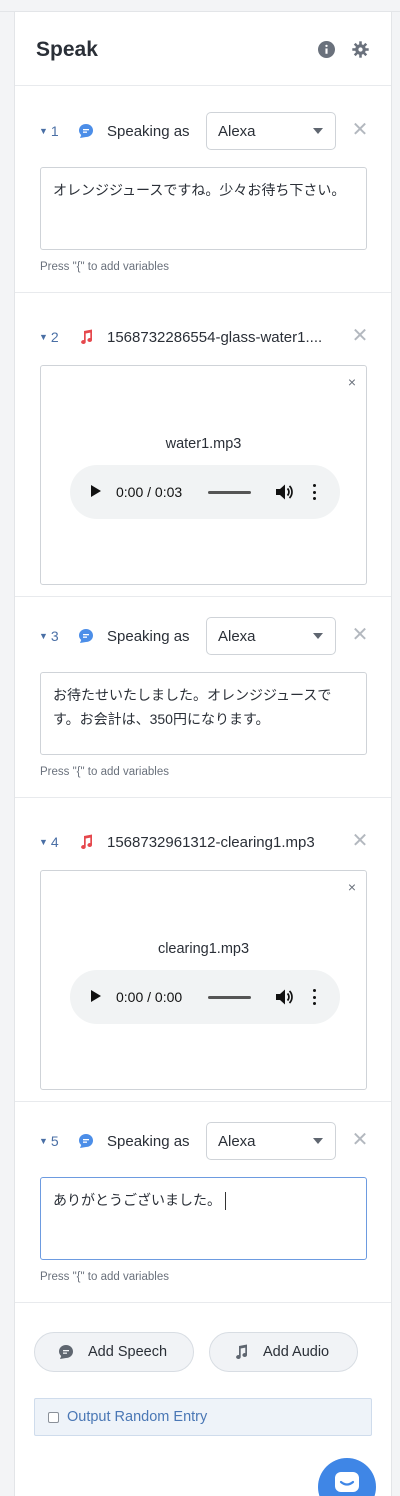 Image resolution: width=400 pixels, height=1496 pixels. Describe the element at coordinates (200, 6) in the screenshot. I see `top-bar` at that location.